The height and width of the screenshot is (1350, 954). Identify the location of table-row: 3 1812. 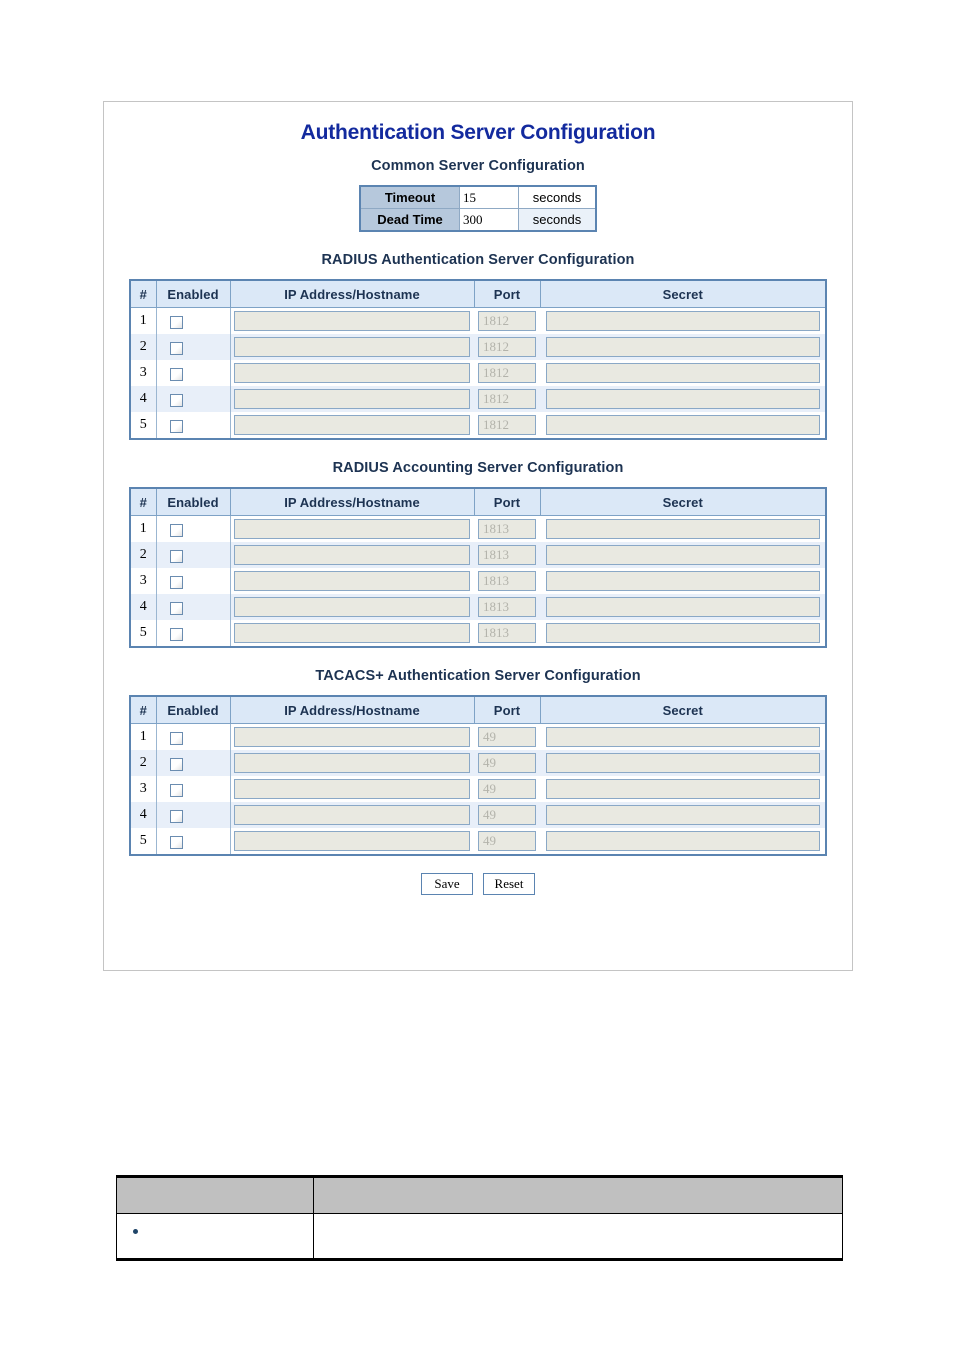
(478, 373).